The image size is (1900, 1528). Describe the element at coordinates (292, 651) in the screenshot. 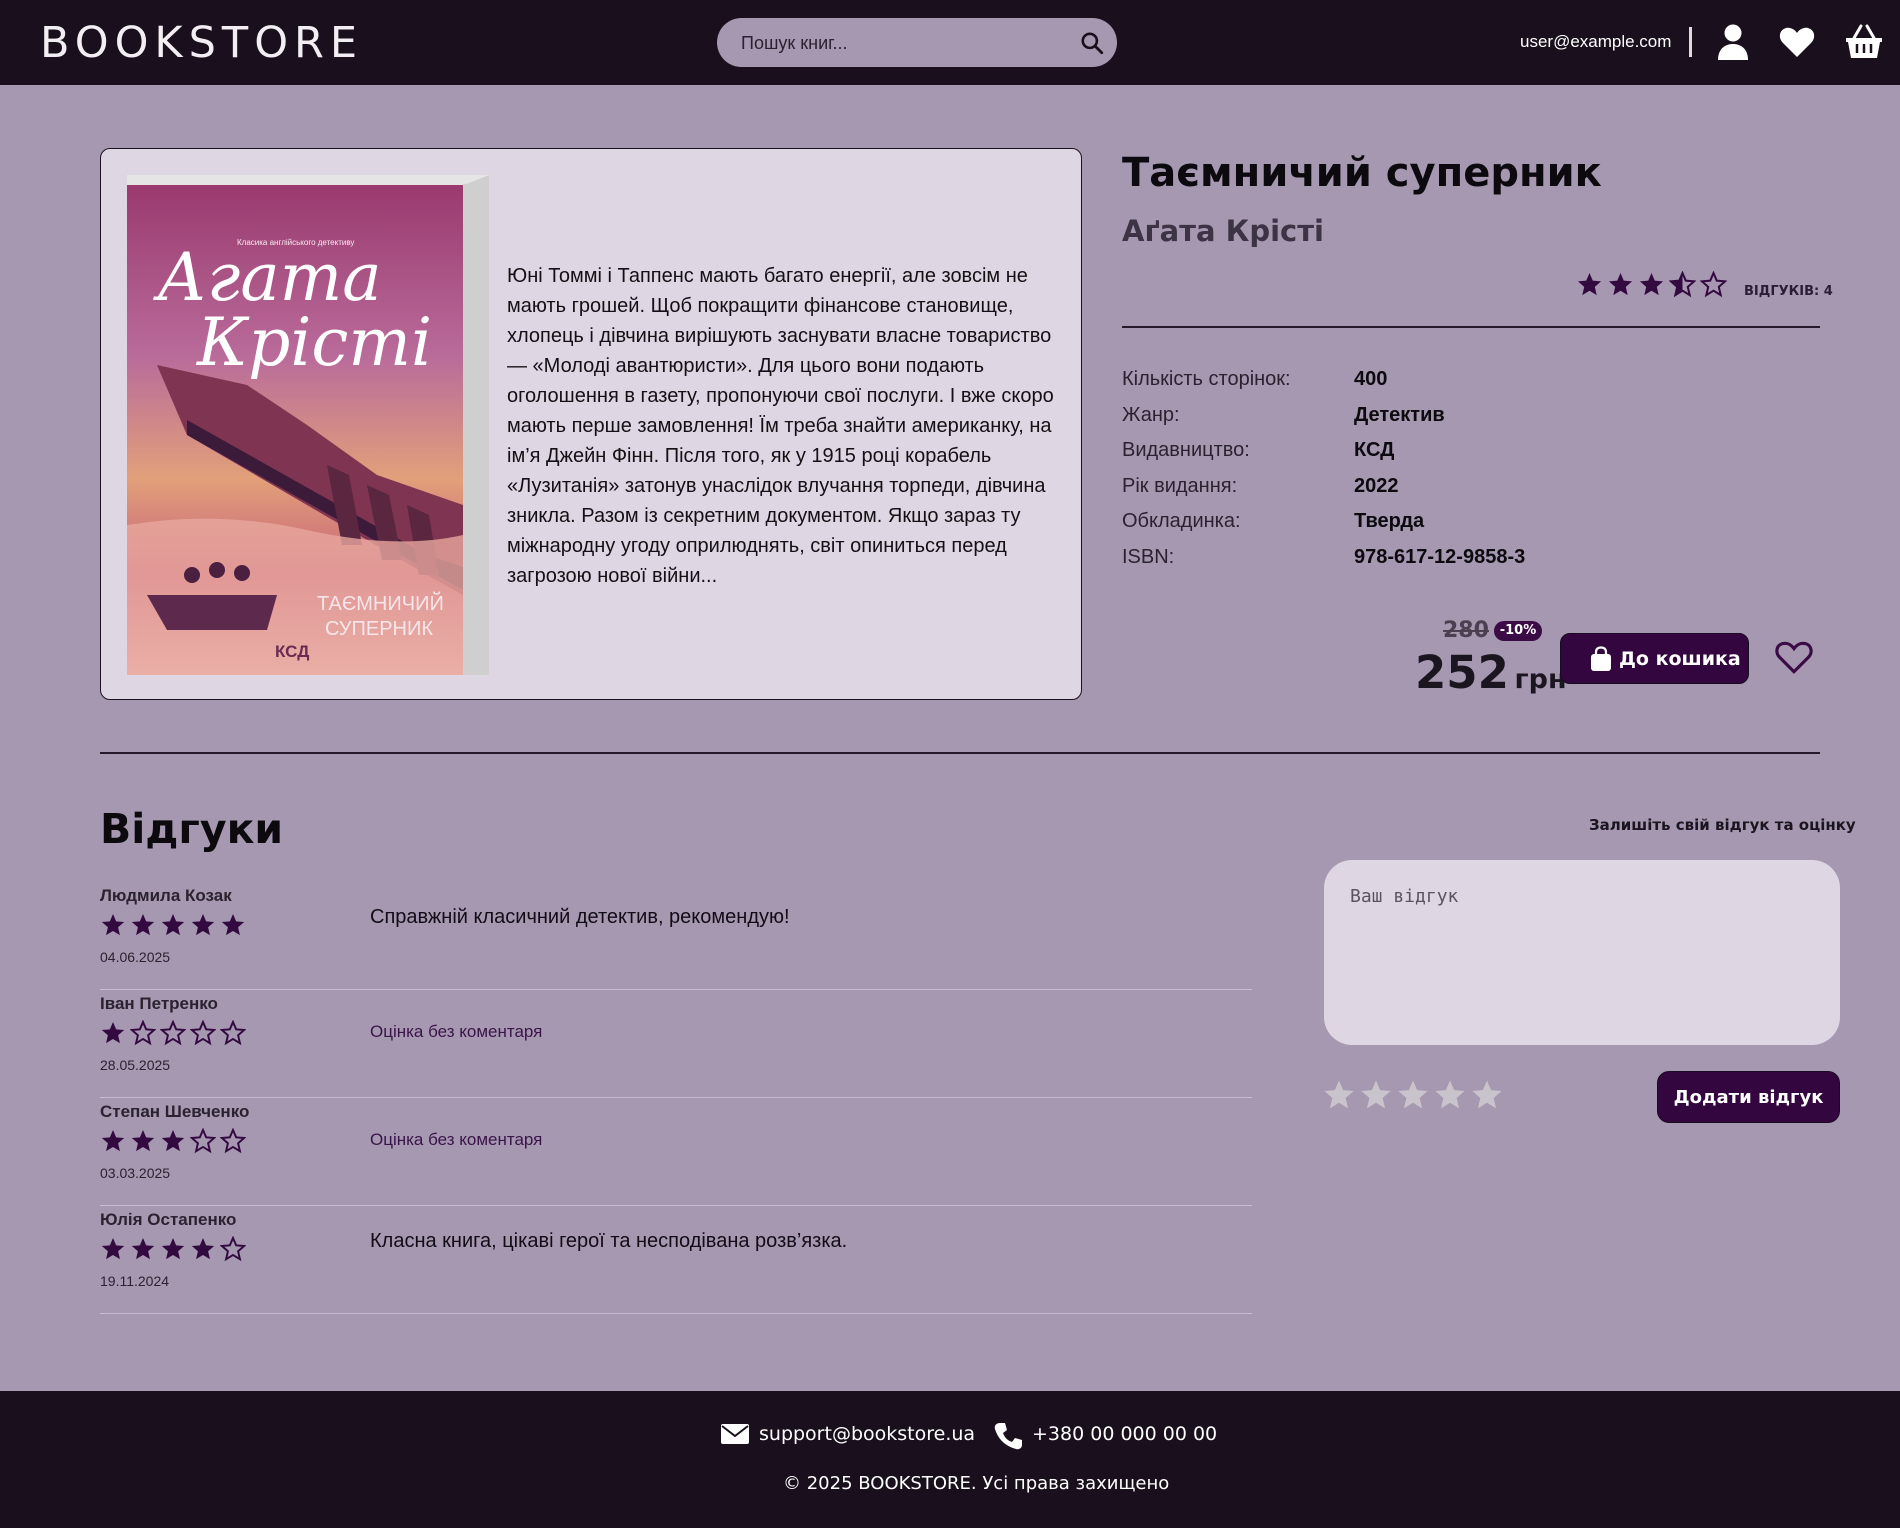

I see `cover-publisher: КСД` at that location.